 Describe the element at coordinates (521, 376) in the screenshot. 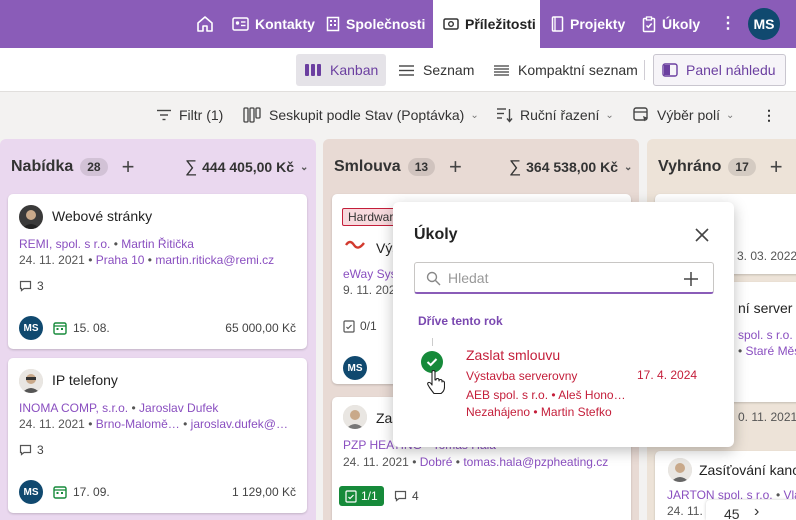

I see `task-project: Výstavba serverovny` at that location.